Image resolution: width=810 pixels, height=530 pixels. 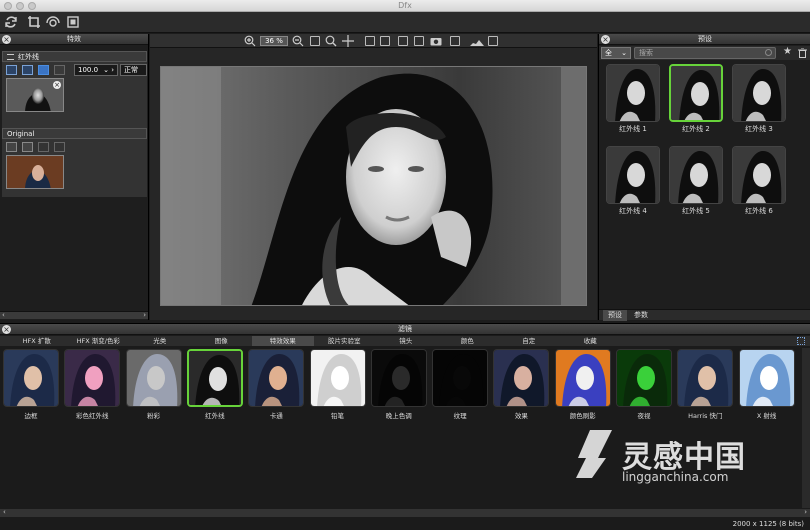 I want to click on preset-item: 红外线 2, so click(x=696, y=100).